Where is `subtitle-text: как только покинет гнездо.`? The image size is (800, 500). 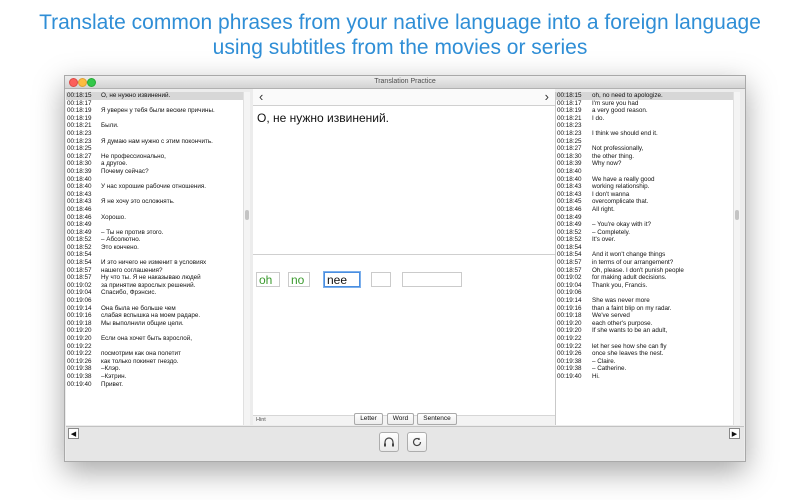 subtitle-text: как только покинет гнездо. is located at coordinates (140, 361).